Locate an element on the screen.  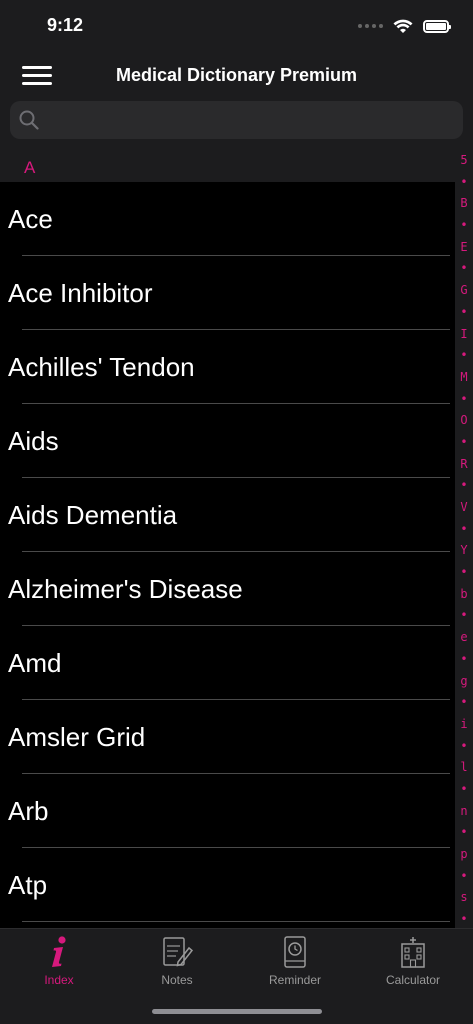
list-item: Achilles' Tendon is located at coordinates (227, 367).